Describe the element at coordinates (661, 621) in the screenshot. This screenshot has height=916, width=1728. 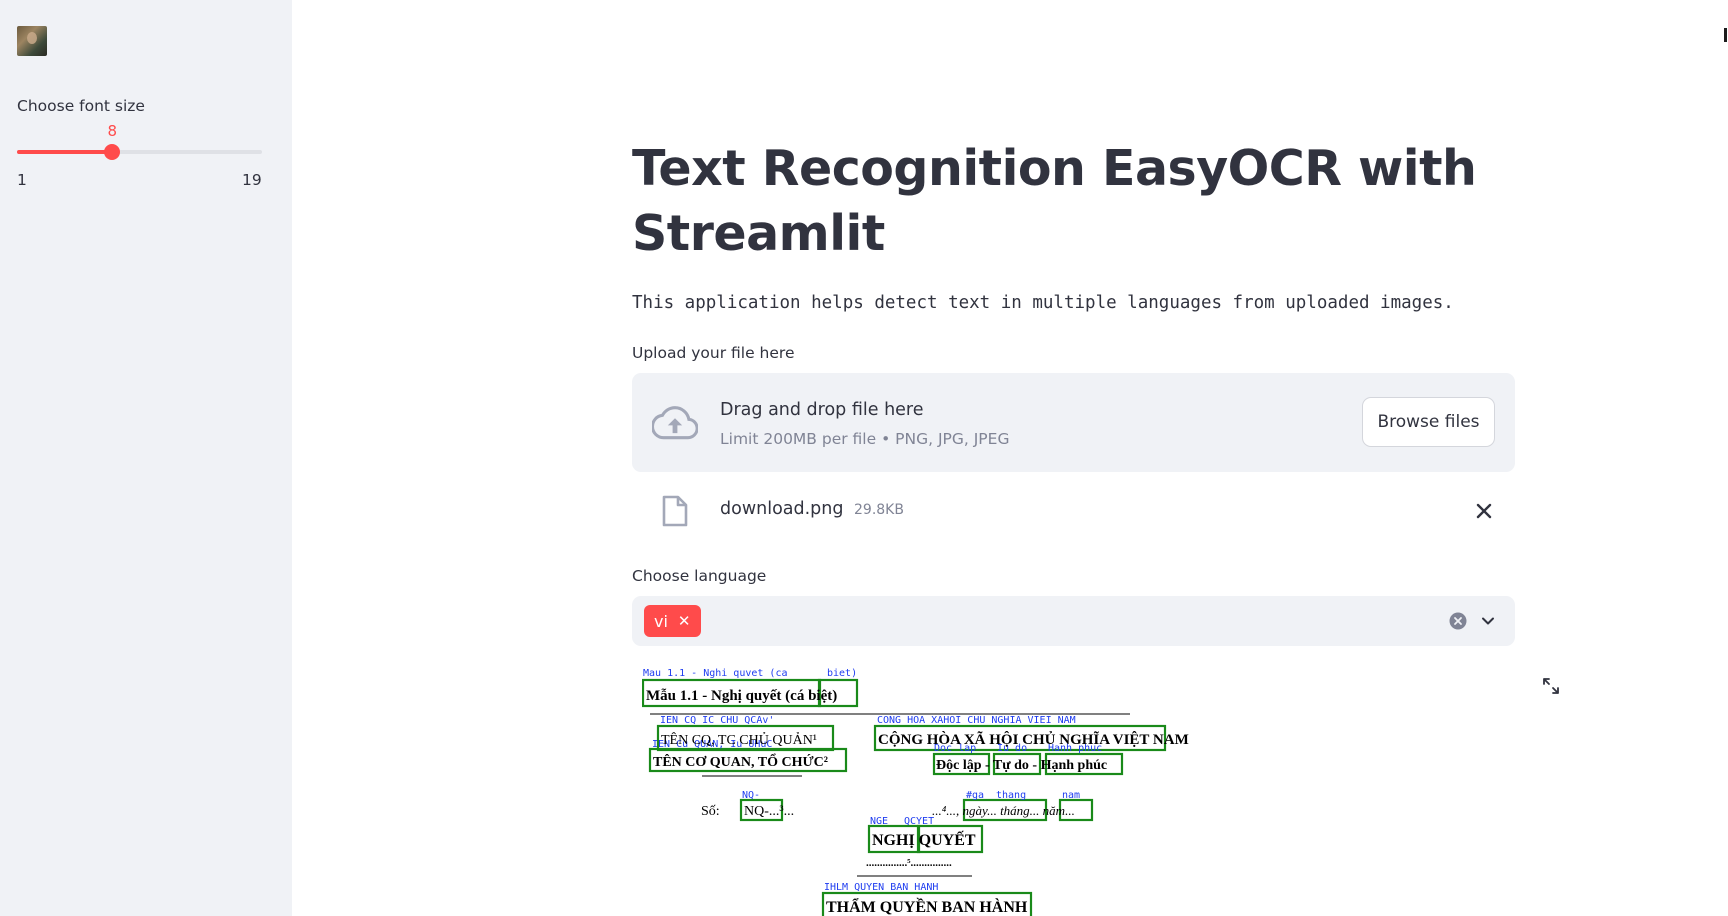
I see `language-tag-label: vi` at that location.